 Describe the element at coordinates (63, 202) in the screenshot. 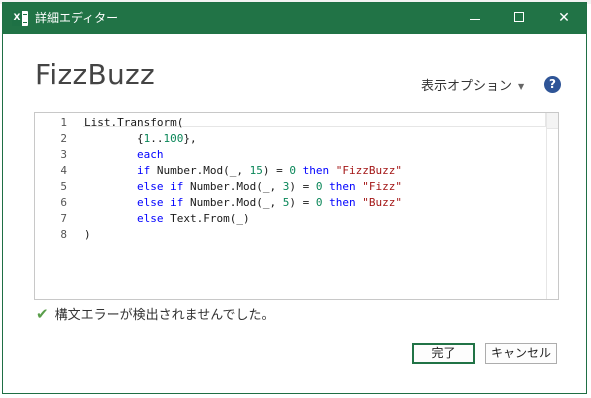

I see `line-number: 6` at that location.